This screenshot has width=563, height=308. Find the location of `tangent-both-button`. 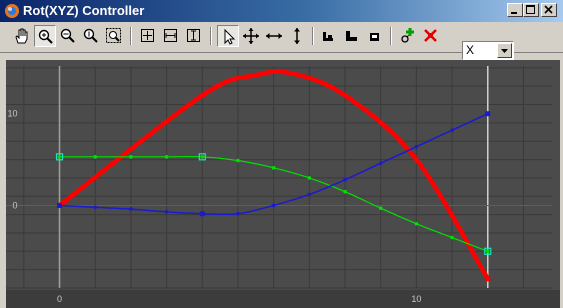

tangent-both-button is located at coordinates (352, 36).